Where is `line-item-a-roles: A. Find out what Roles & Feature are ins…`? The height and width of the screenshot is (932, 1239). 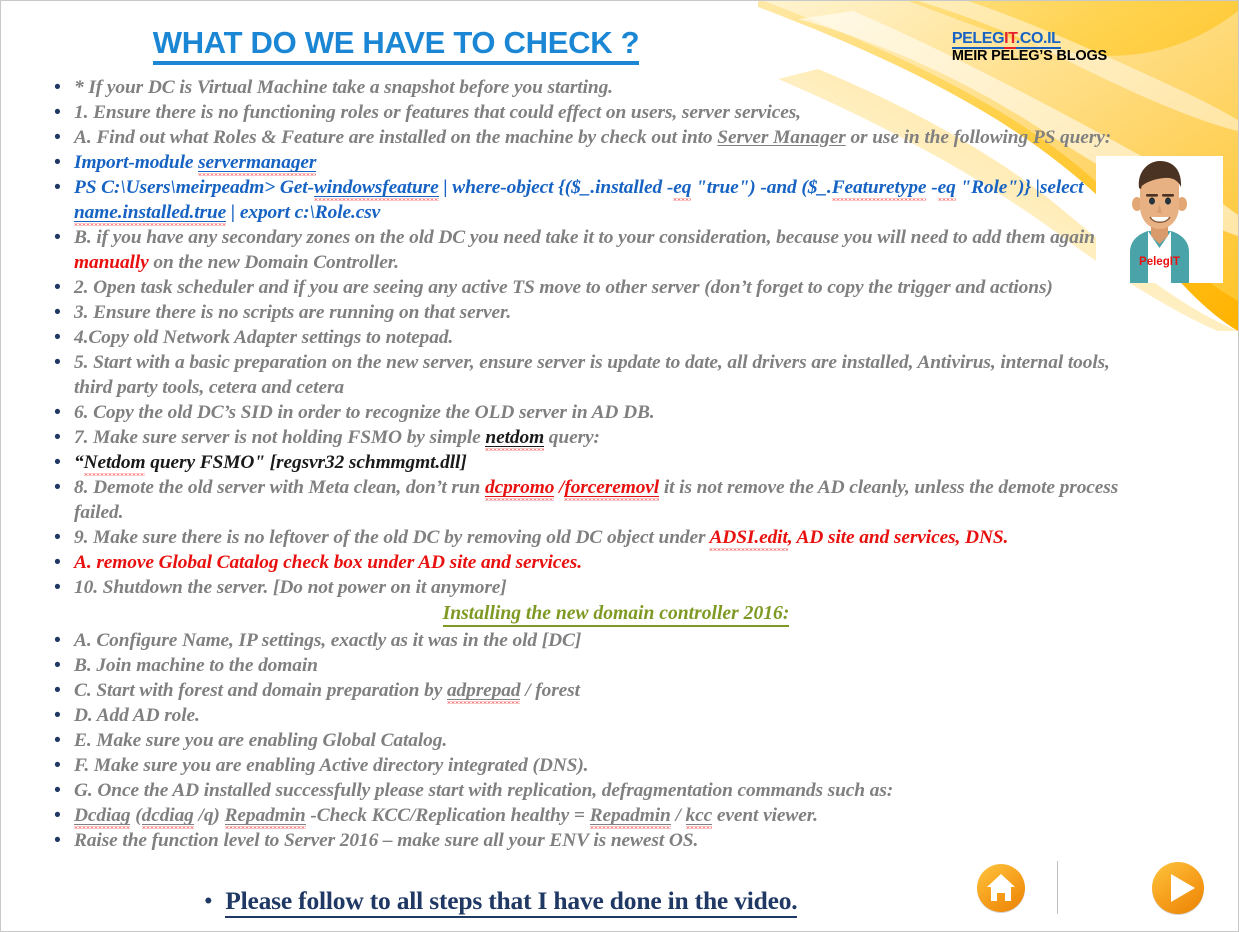
line-item-a-roles: A. Find out what Roles & Feature are ins… is located at coordinates (612, 137).